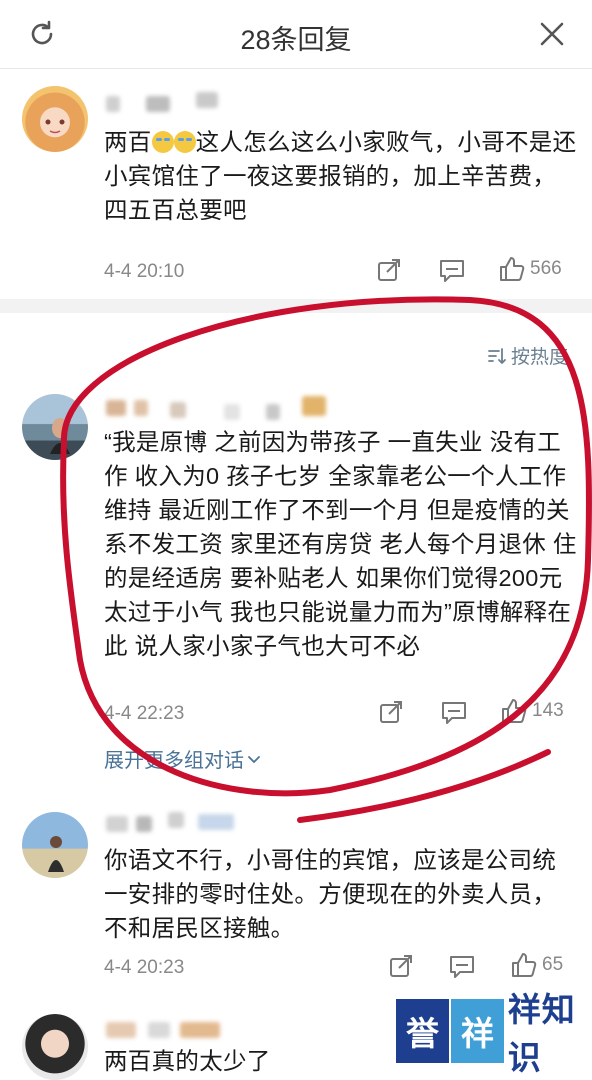 This screenshot has width=592, height=1080. What do you see at coordinates (541, 1033) in the screenshot?
I see `watermark-text: 祥知识` at bounding box center [541, 1033].